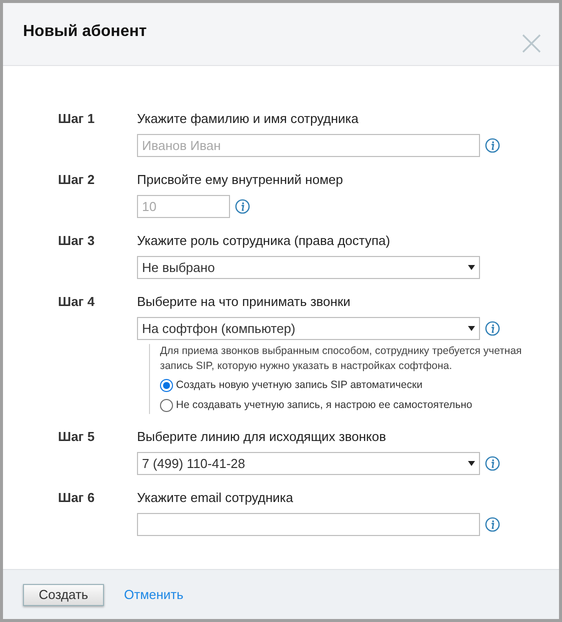 This screenshot has height=622, width=562. Describe the element at coordinates (308, 463) in the screenshot. I see `dropdown: 7 (499) 110-41-28` at that location.